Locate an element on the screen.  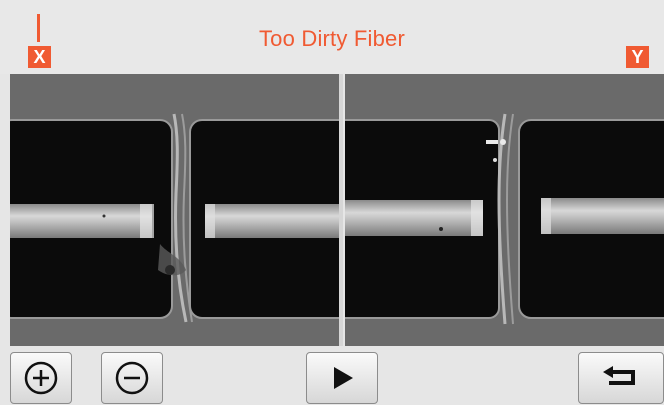
zoom-out-icon is located at coordinates (132, 378).